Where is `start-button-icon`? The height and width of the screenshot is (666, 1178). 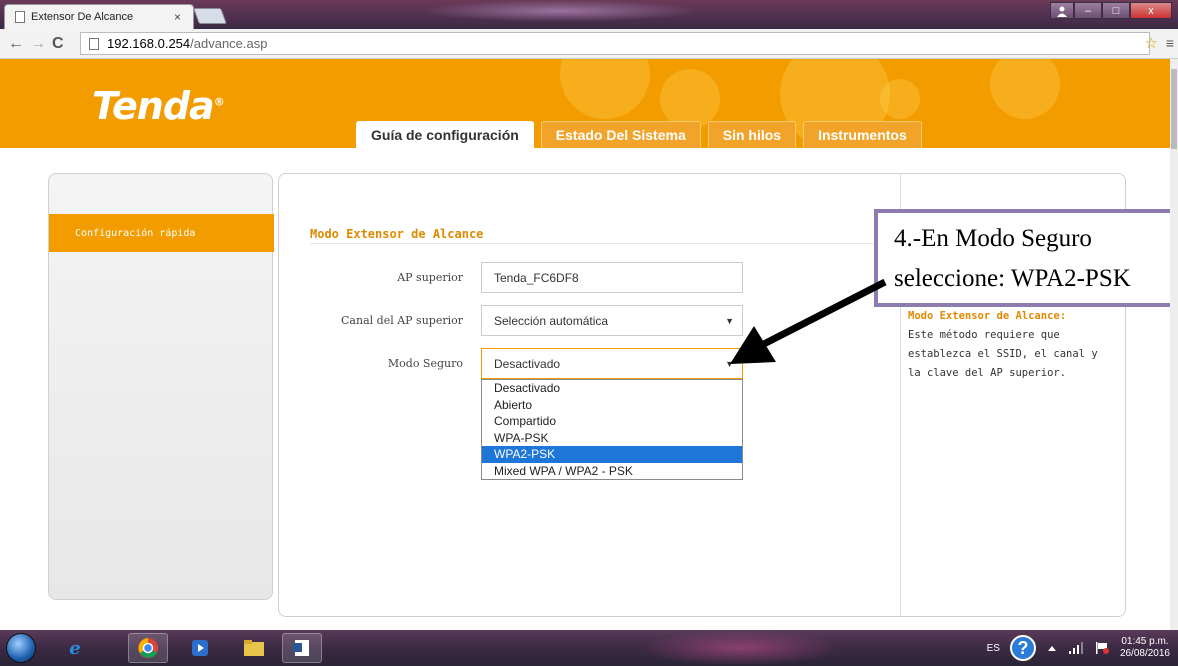 start-button-icon is located at coordinates (21, 648).